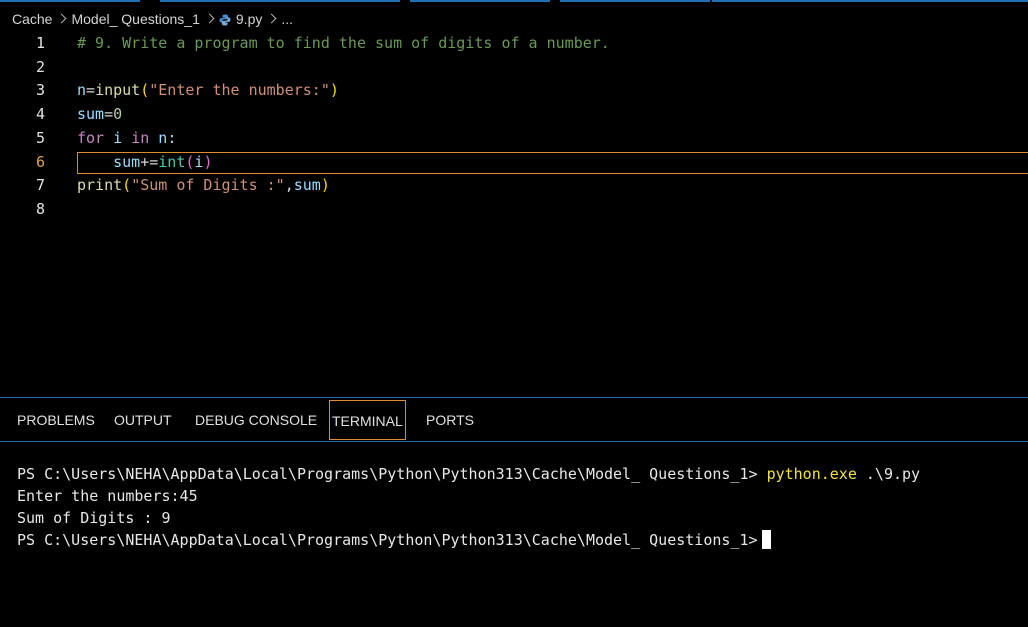 Image resolution: width=1028 pixels, height=627 pixels. What do you see at coordinates (91, 137) in the screenshot?
I see `code-token: for` at bounding box center [91, 137].